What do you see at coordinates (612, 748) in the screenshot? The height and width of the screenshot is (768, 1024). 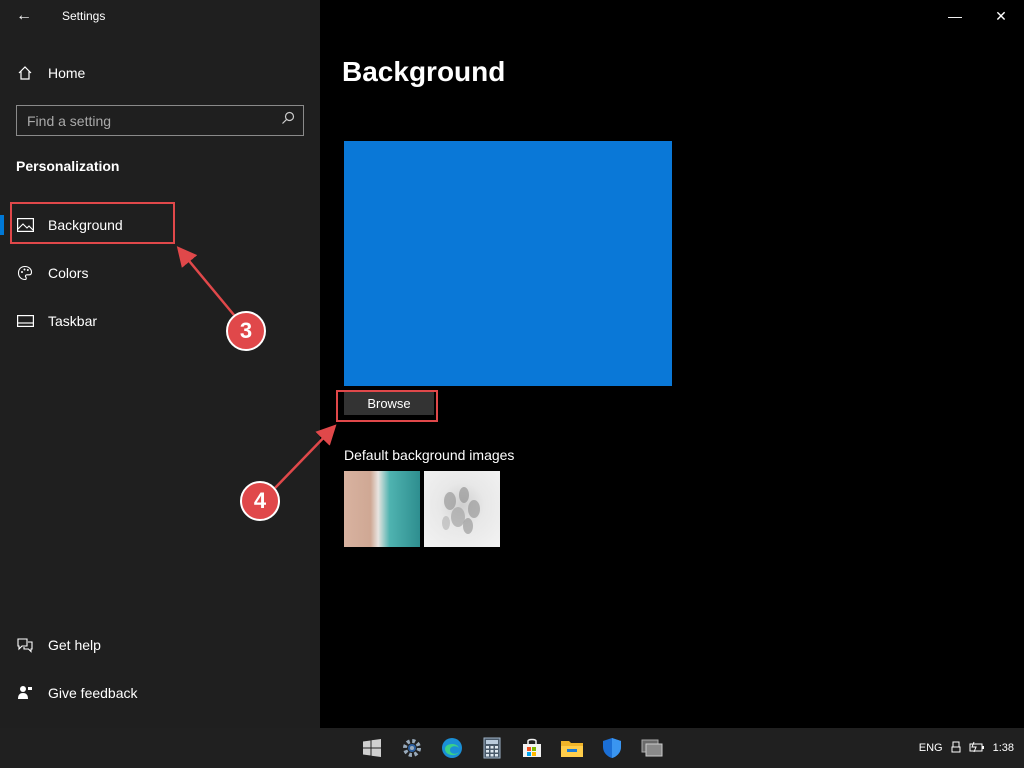 I see `defender-shield-icon` at bounding box center [612, 748].